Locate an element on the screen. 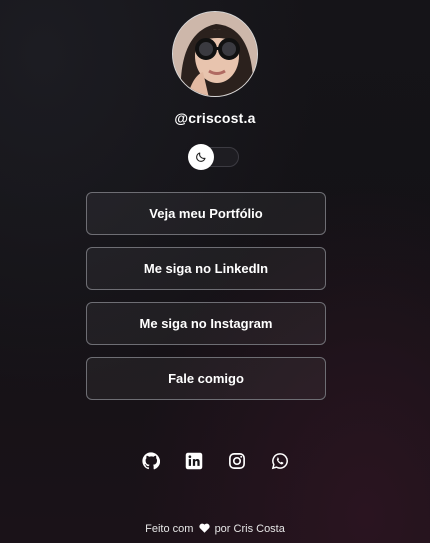 The image size is (430, 543). avatar is located at coordinates (215, 54).